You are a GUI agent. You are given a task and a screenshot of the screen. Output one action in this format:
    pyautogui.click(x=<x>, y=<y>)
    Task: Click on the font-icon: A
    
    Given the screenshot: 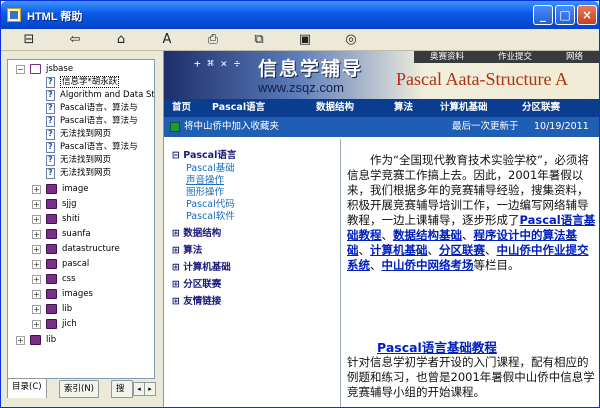 What is the action you would take?
    pyautogui.click(x=167, y=40)
    